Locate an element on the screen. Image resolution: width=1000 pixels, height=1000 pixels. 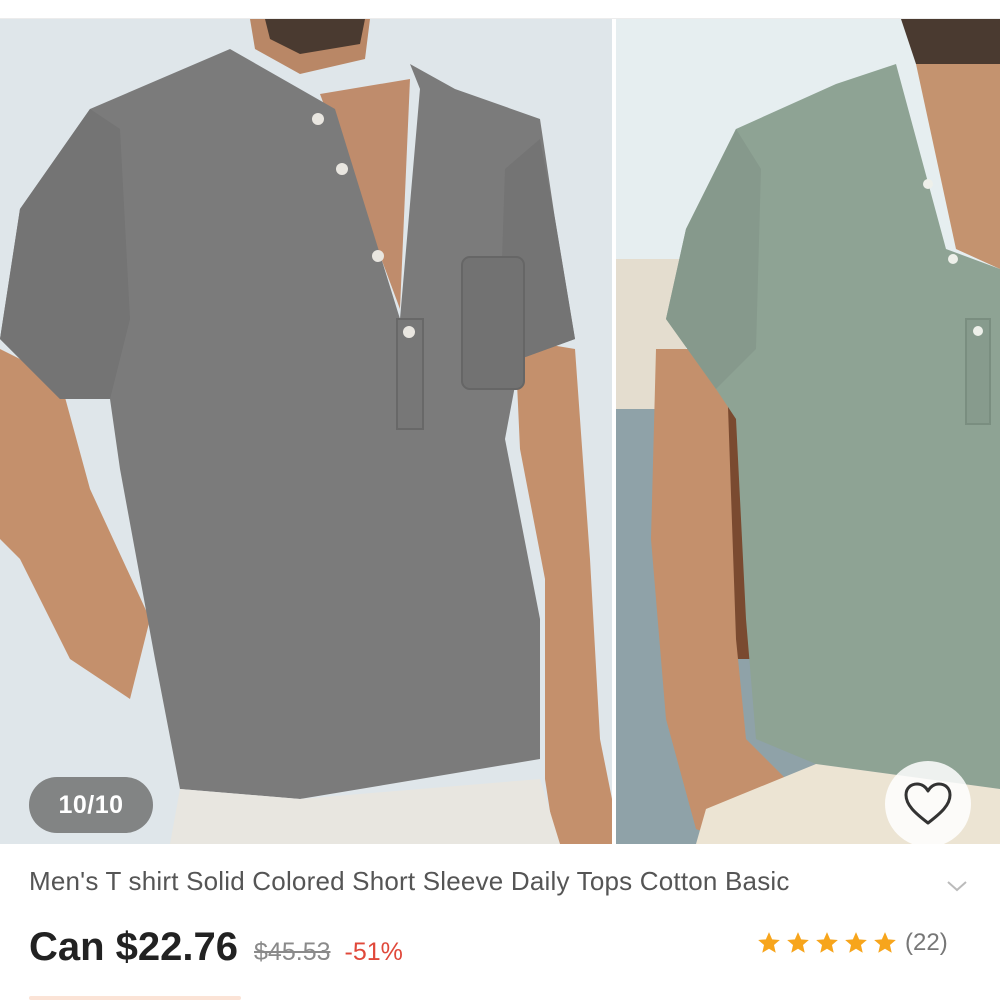
price-row: Can $22.76 $45.53 -51% is located at coordinates (216, 951).